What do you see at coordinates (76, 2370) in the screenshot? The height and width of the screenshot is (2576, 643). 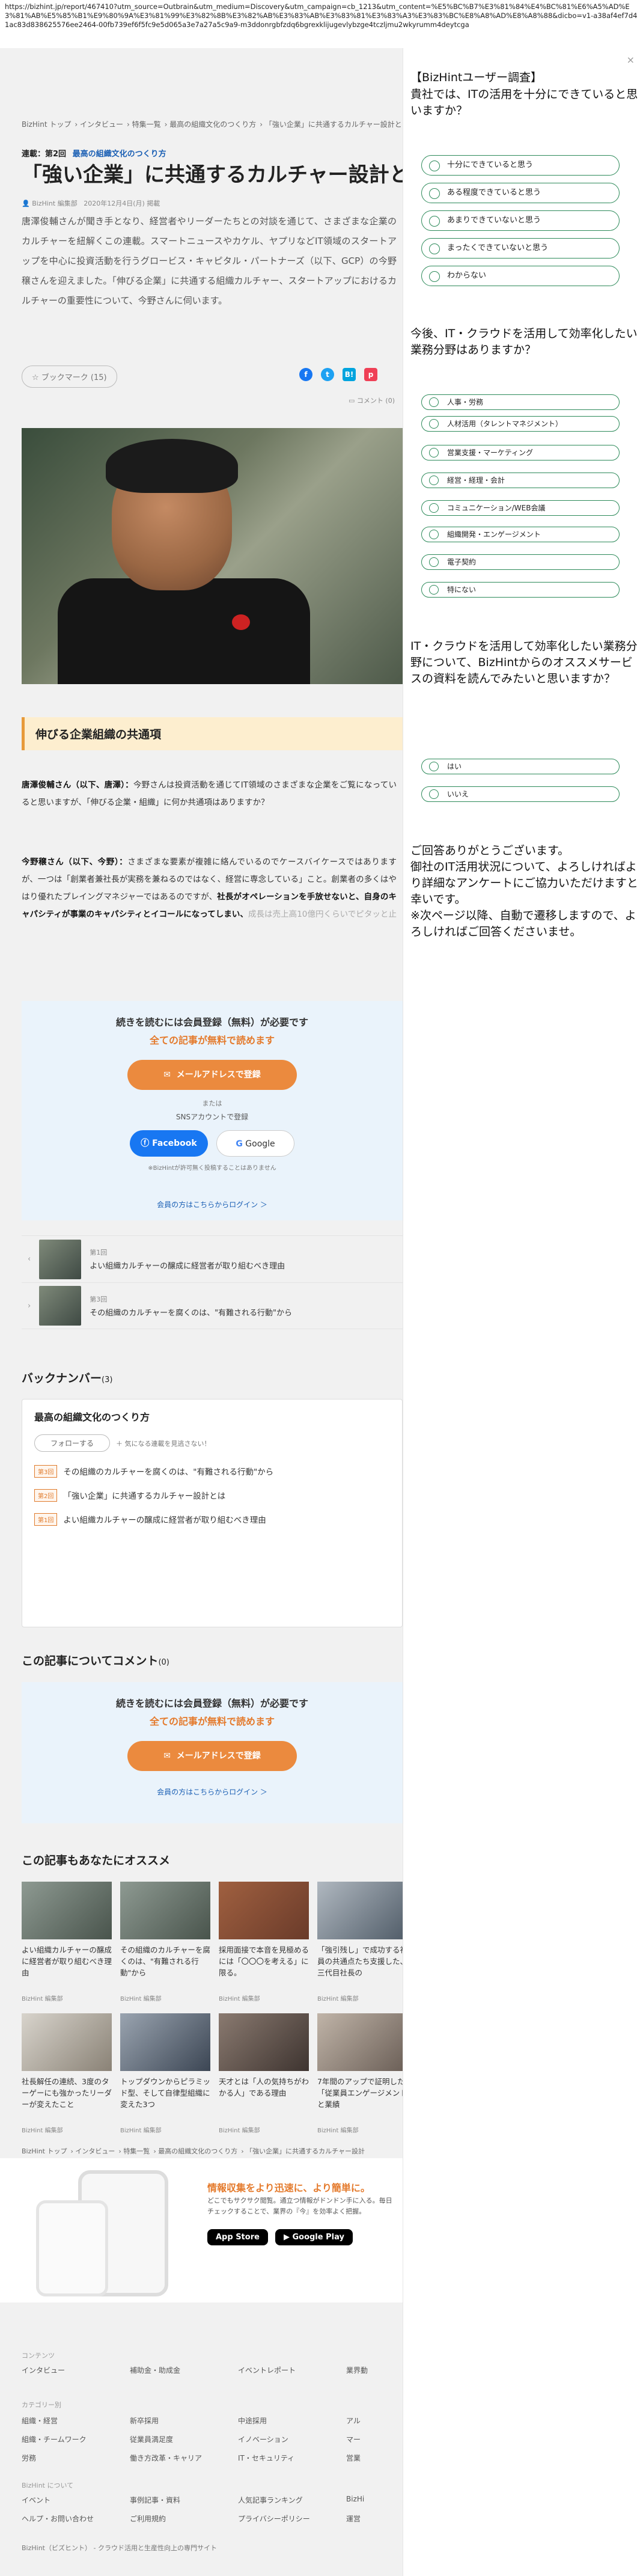 I see `footer-link: インタビュー` at bounding box center [76, 2370].